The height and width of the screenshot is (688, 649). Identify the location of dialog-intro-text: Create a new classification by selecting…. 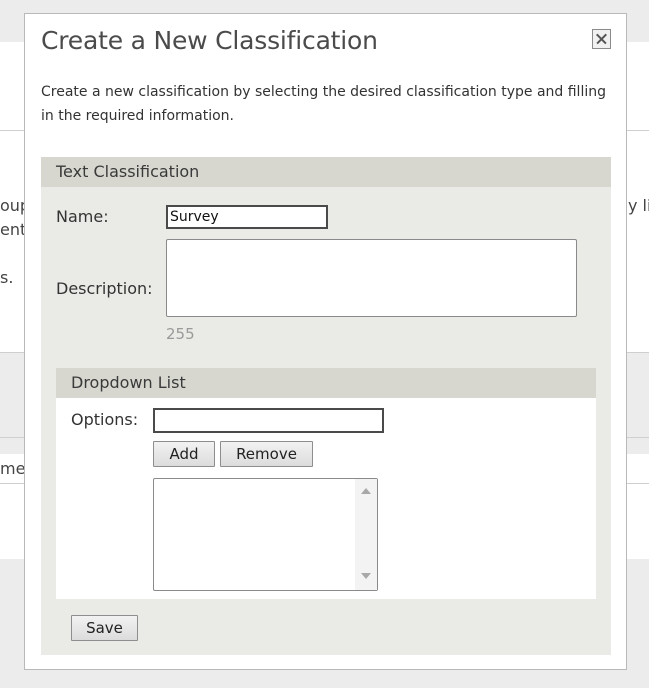
(323, 104).